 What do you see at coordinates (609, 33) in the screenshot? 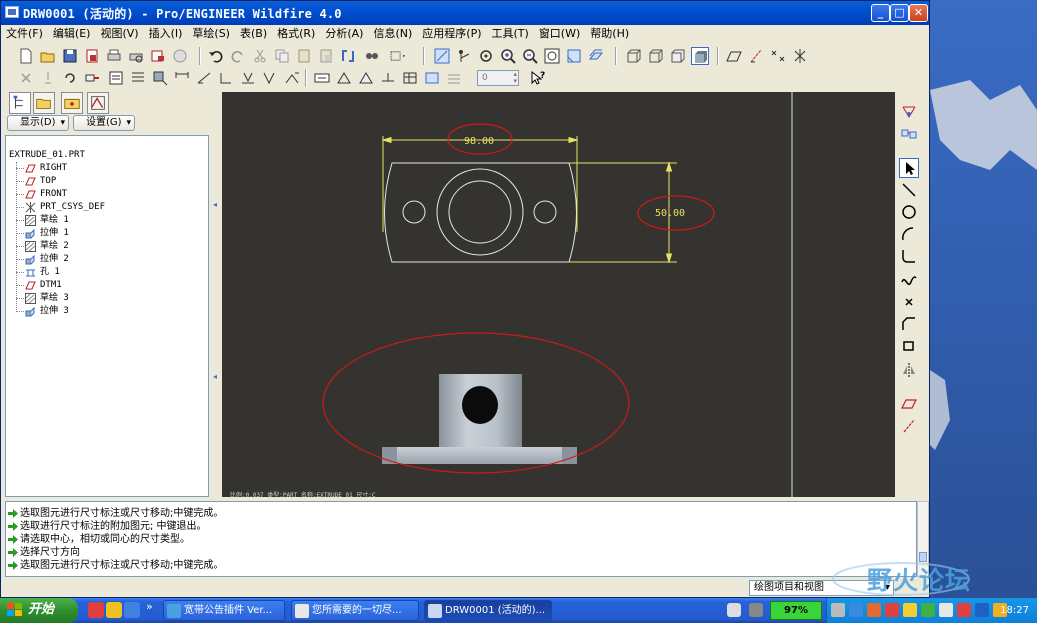
I see `menu-help: 帮助(H)` at bounding box center [609, 33].